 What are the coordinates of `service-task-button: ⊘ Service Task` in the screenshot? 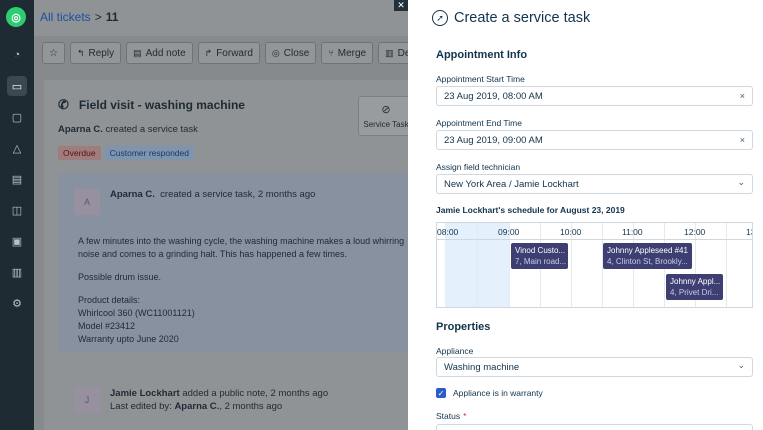 It's located at (383, 116).